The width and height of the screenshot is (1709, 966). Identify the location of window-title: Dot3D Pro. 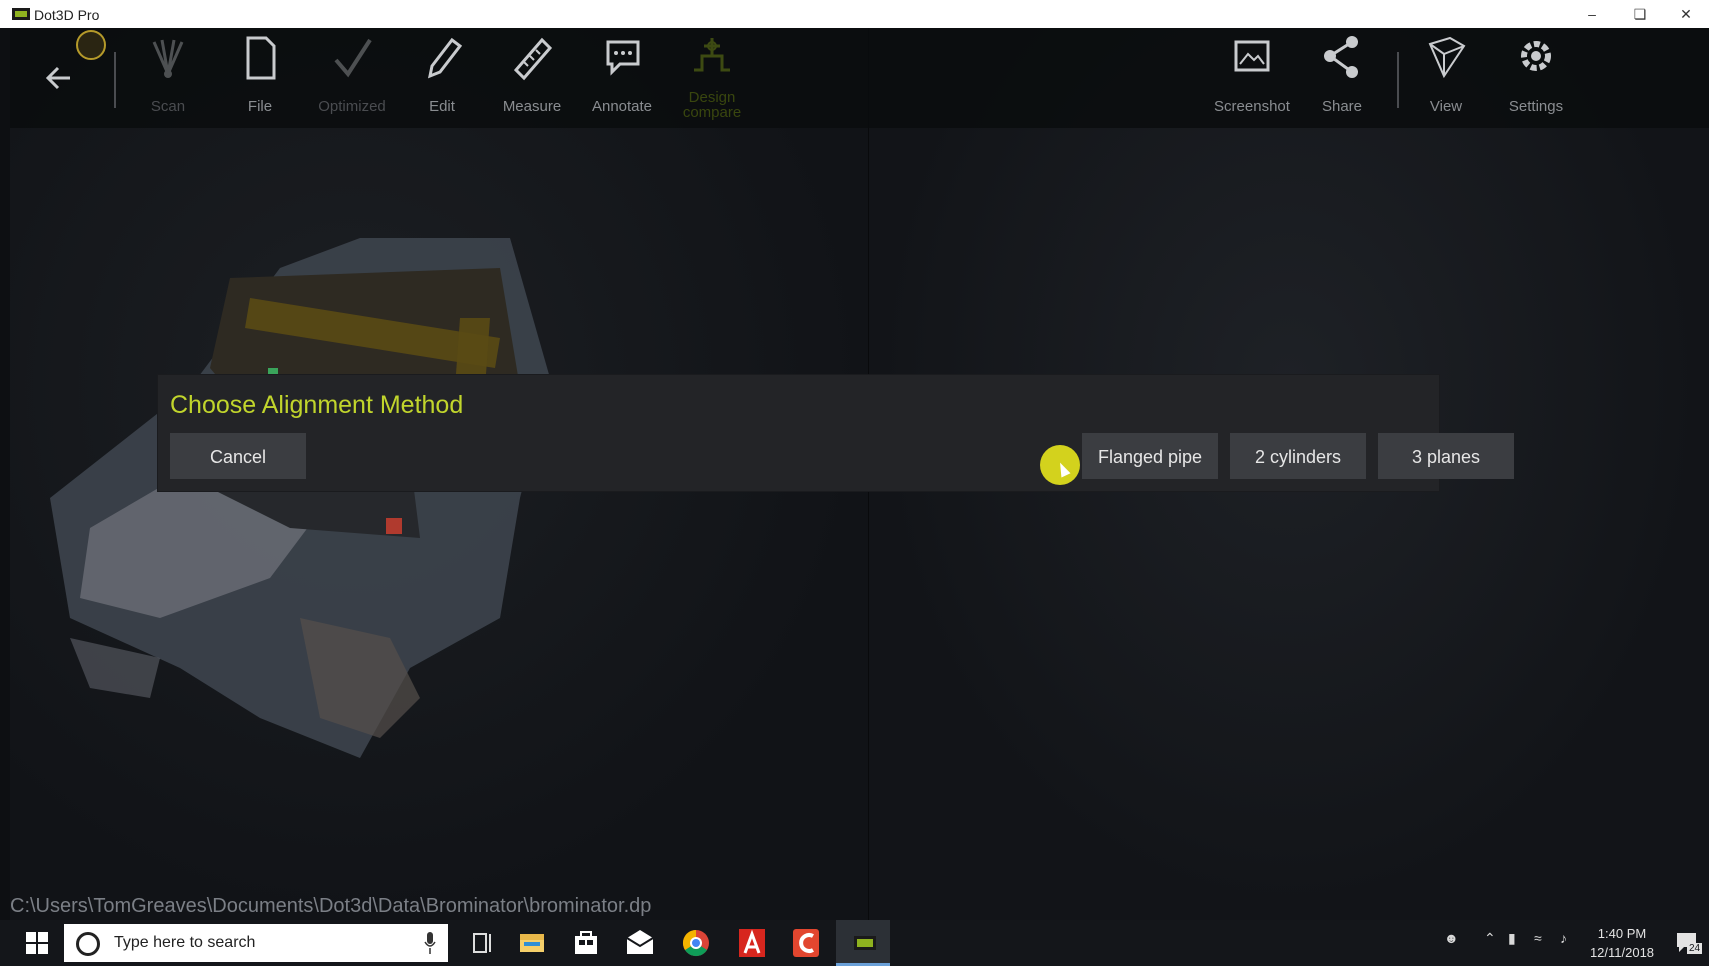
(67, 15).